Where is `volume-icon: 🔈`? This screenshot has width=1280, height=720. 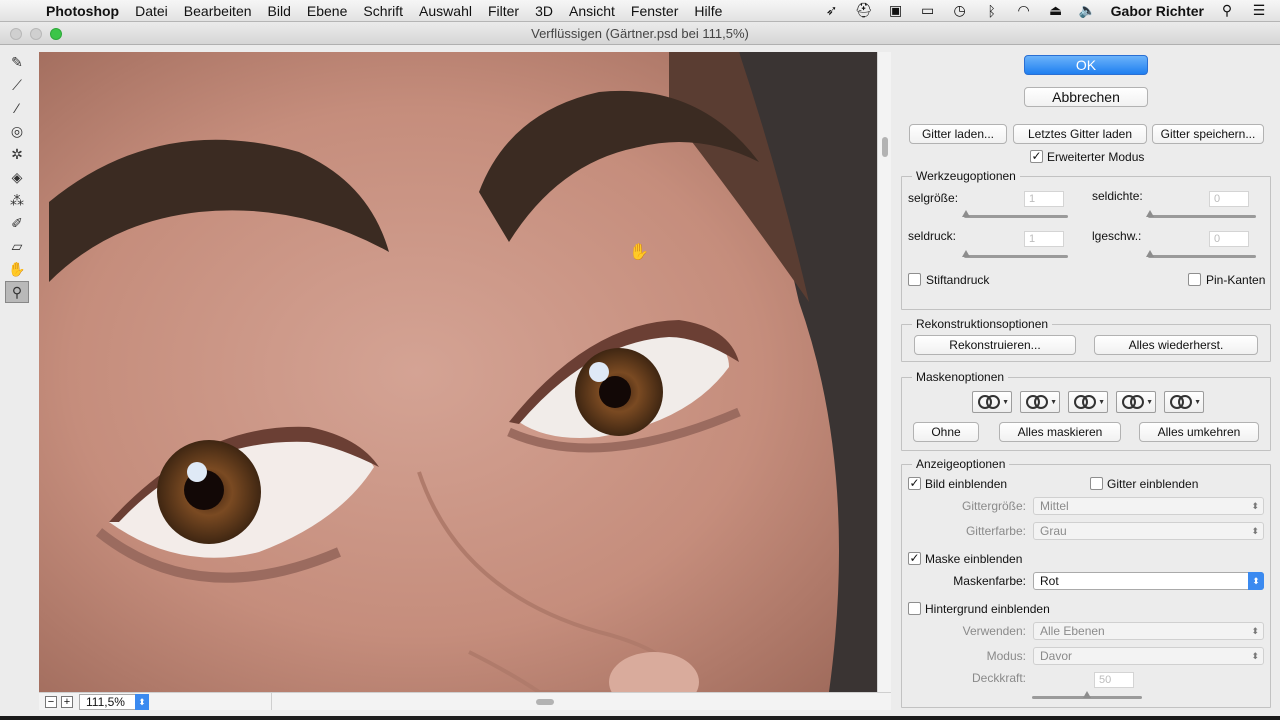
volume-icon: 🔈 is located at coordinates (1088, 10).